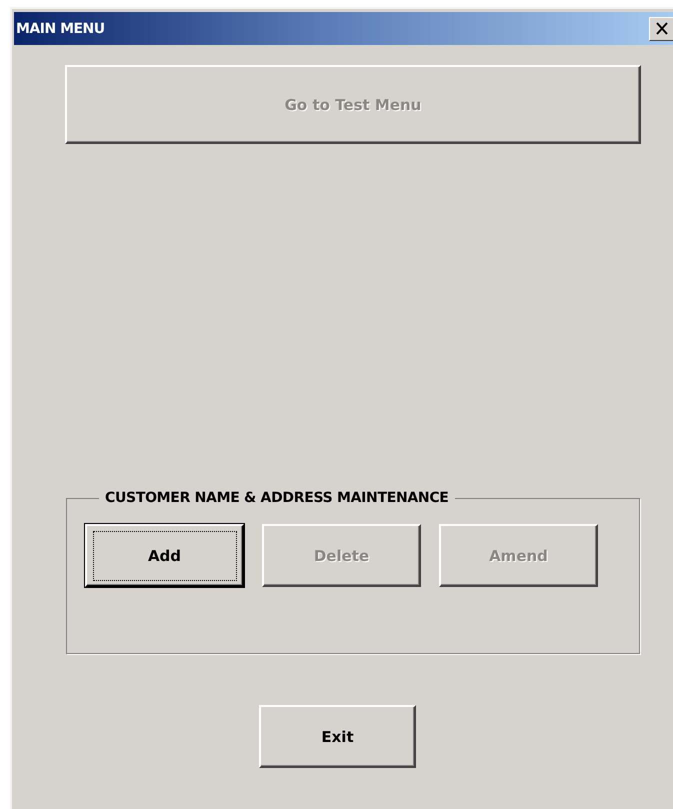  I want to click on close-icon, so click(662, 28).